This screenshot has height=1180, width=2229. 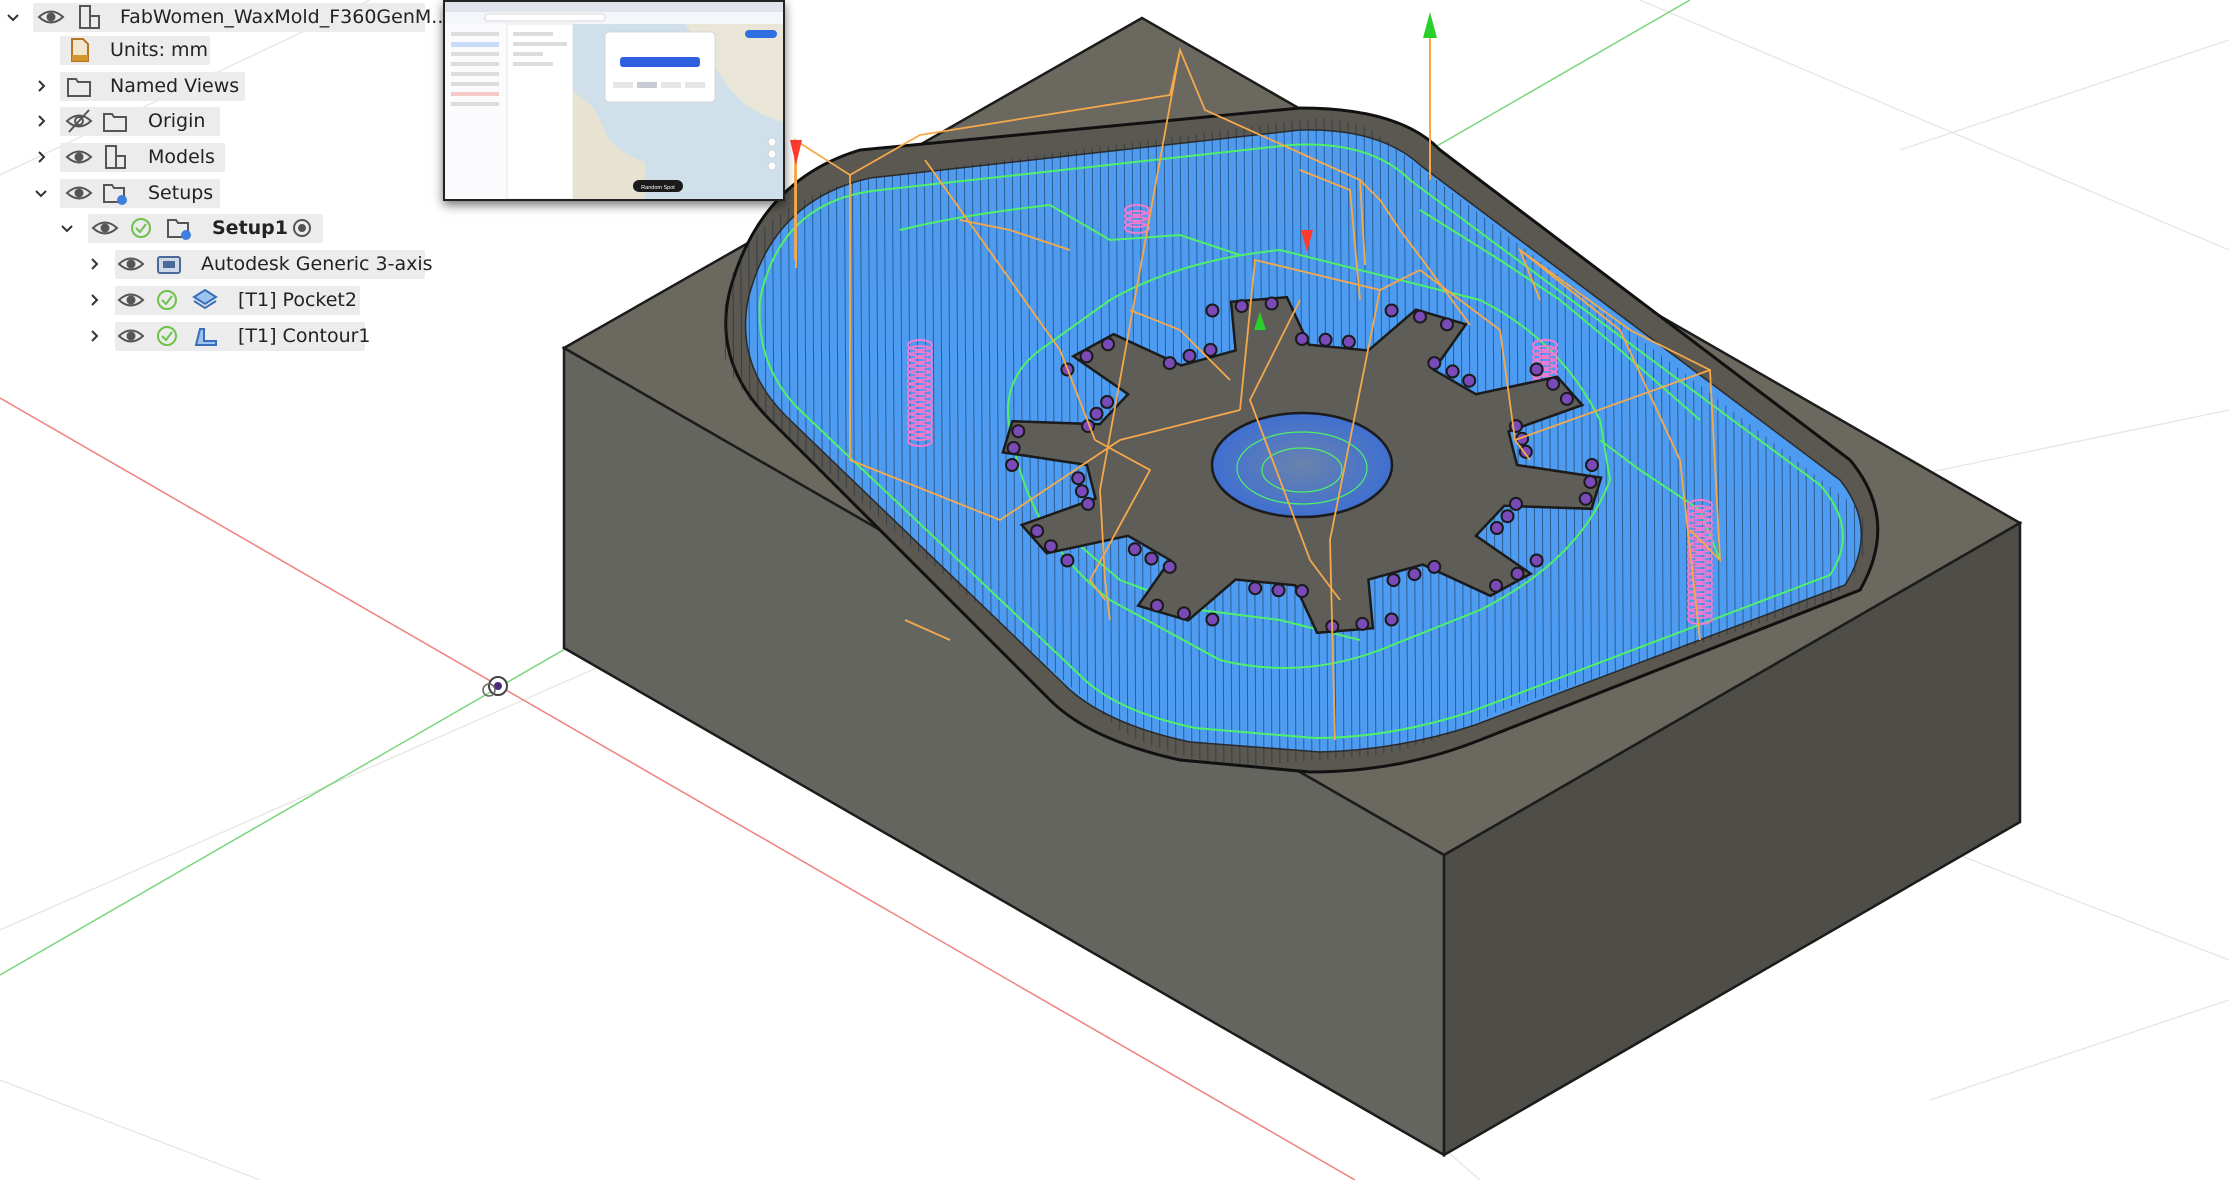 I want to click on tree-row-pocket2: [T1] Pocket2, so click(x=220, y=300).